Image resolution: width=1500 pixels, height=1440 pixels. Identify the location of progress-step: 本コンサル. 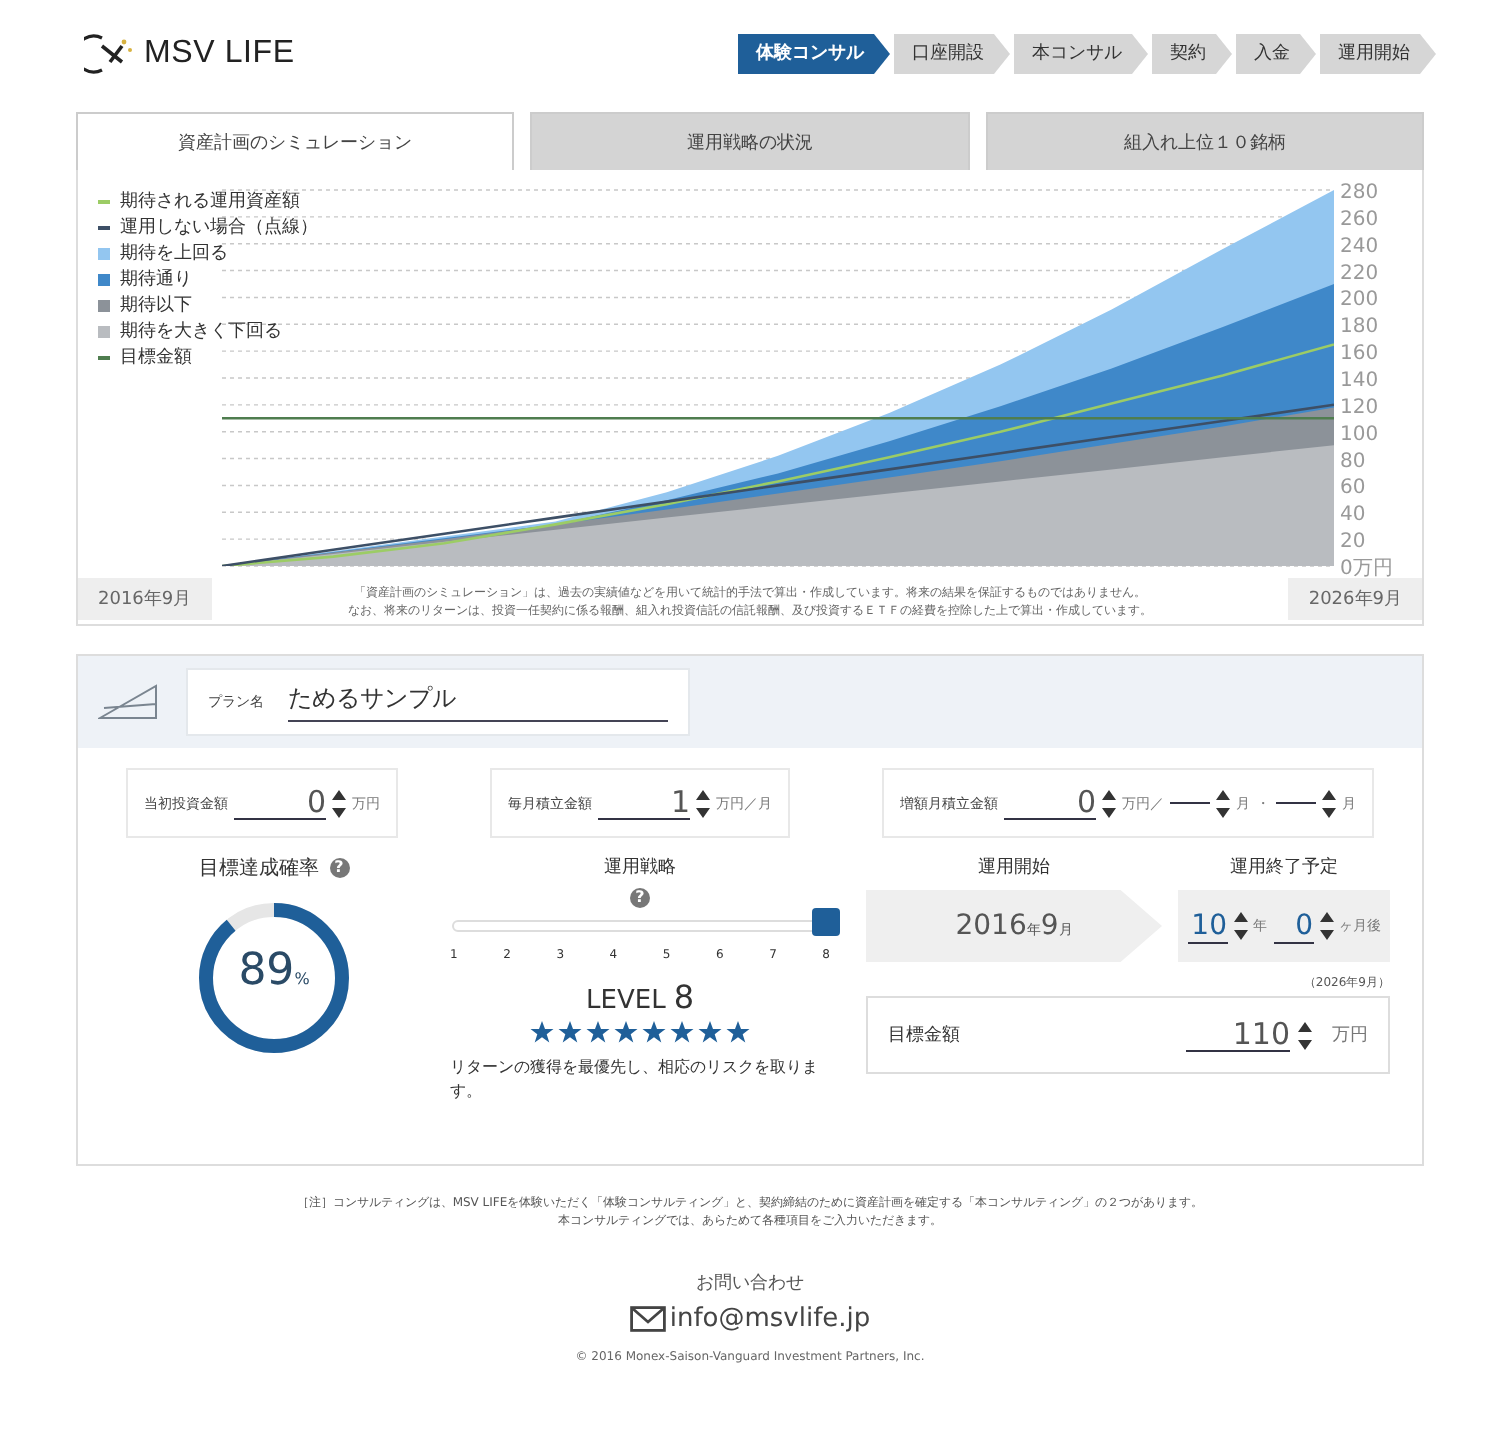
(1081, 54).